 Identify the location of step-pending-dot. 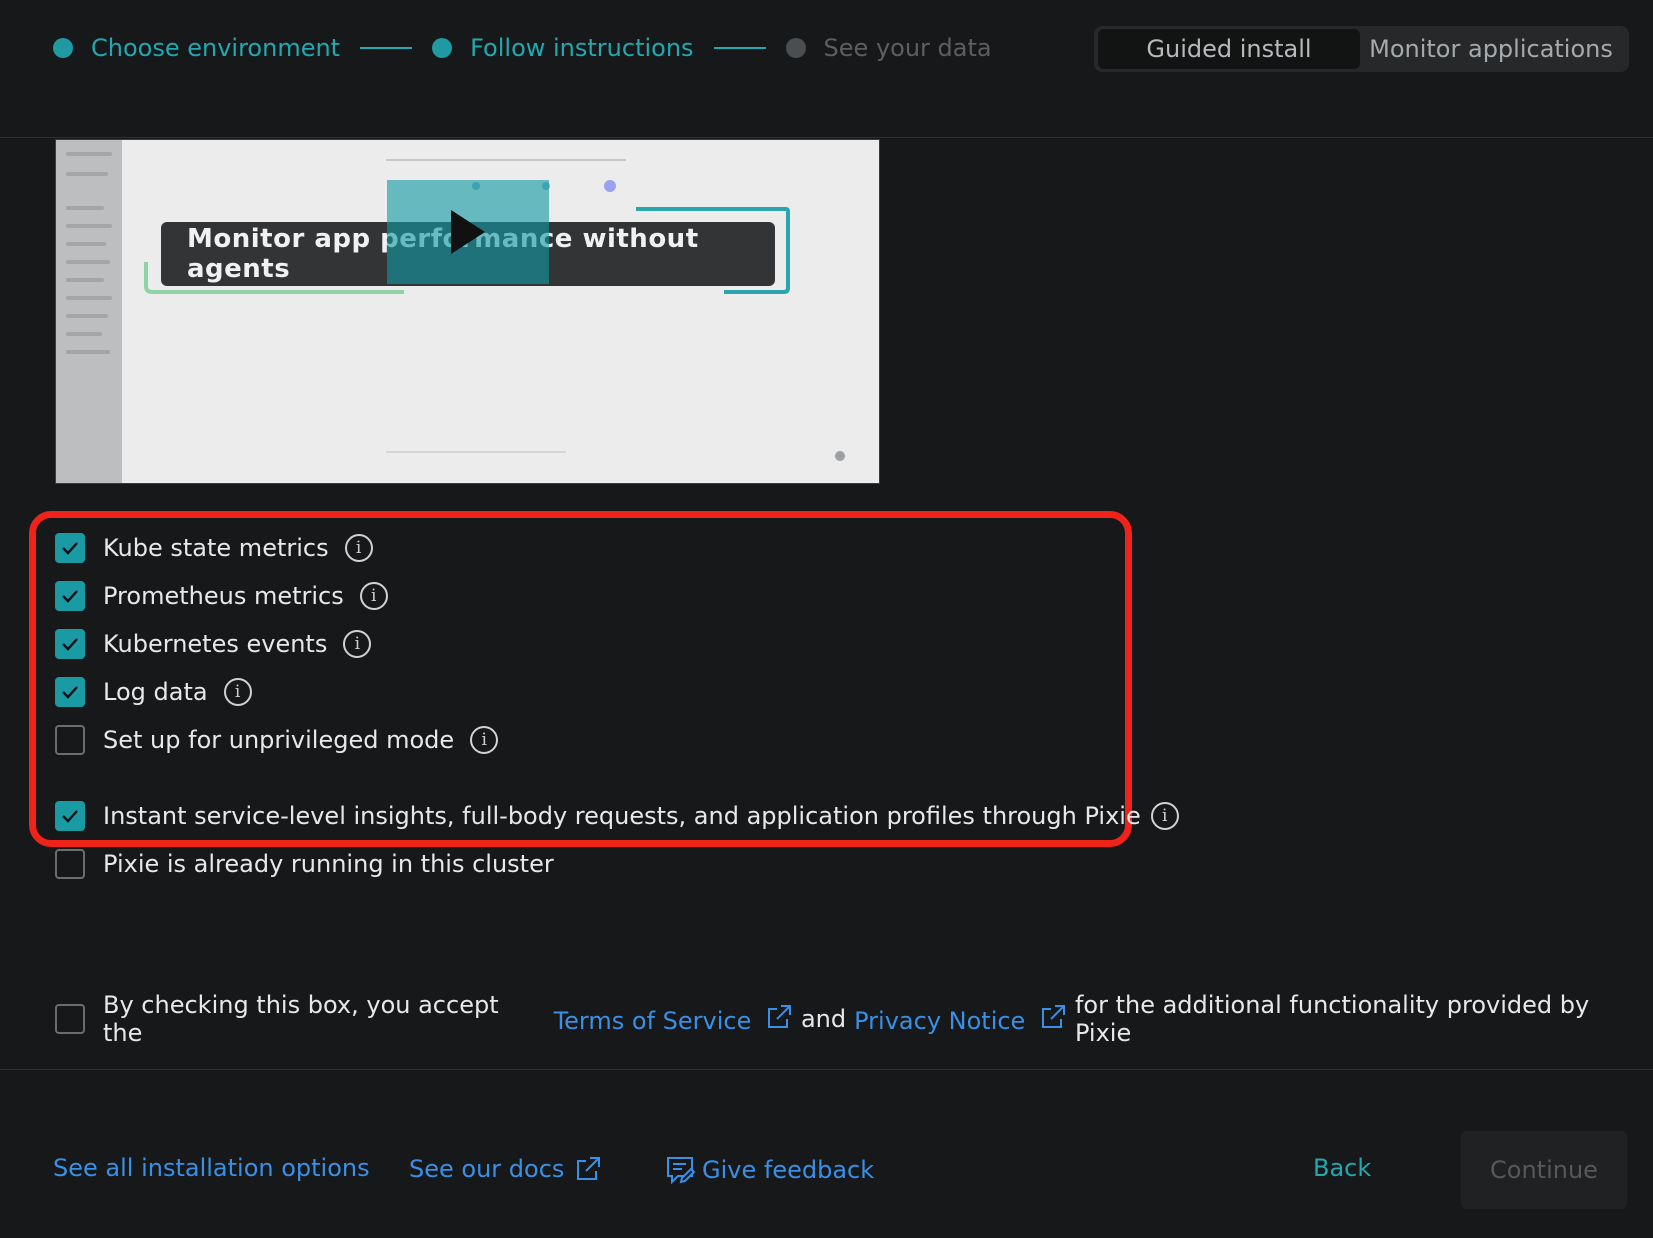
(795, 48).